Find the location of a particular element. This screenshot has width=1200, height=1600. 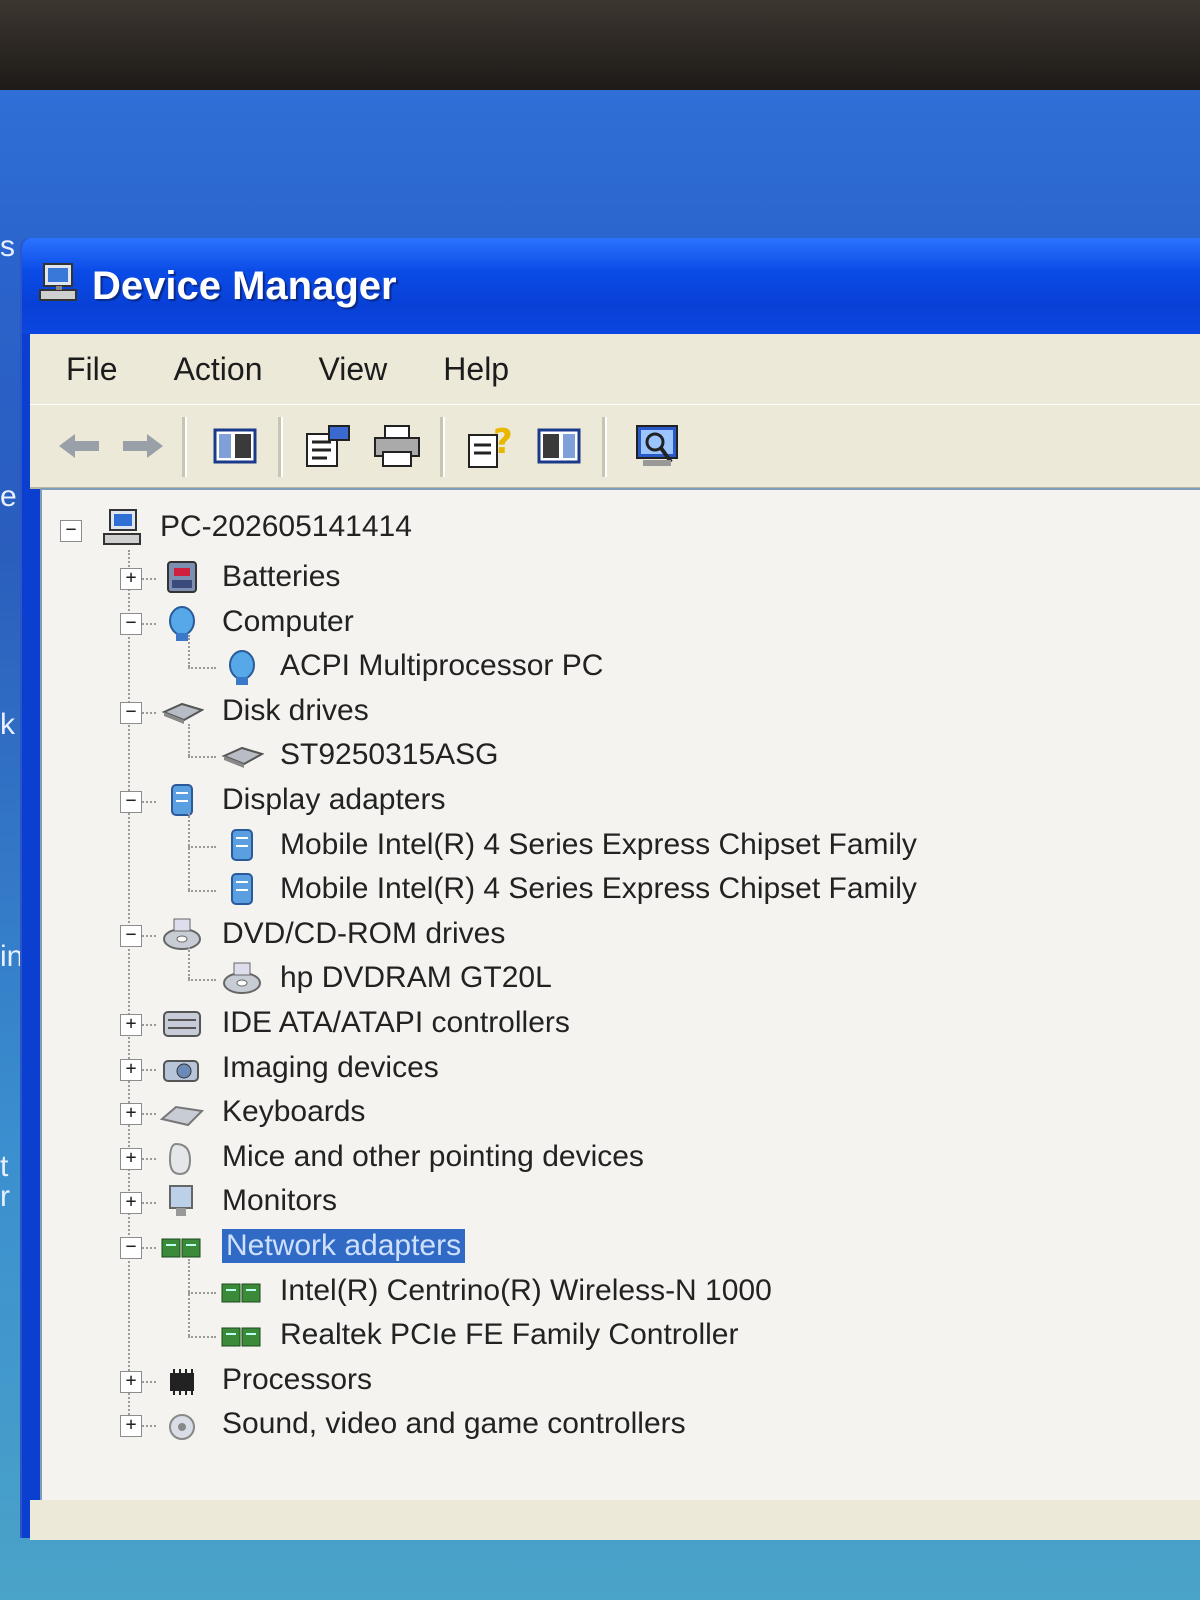

tree-root-label: PC-202605141414 is located at coordinates (286, 527).